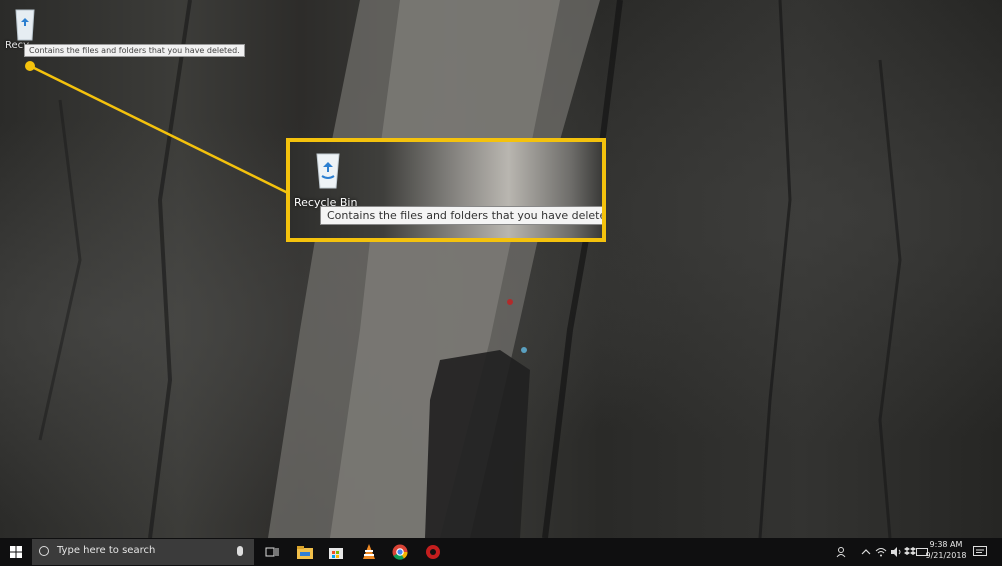 The width and height of the screenshot is (1002, 566). I want to click on cortana-icon, so click(44, 551).